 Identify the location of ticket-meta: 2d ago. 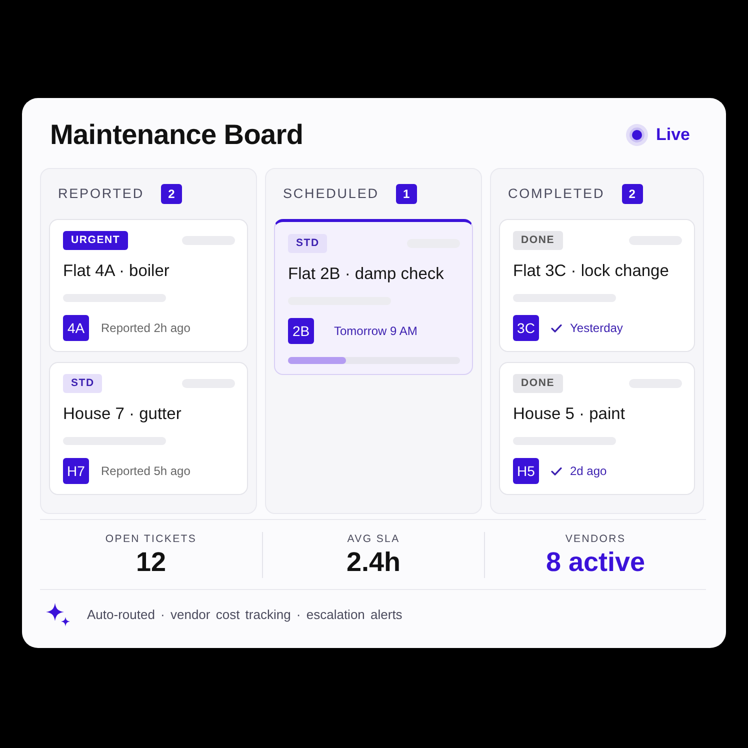
(588, 471).